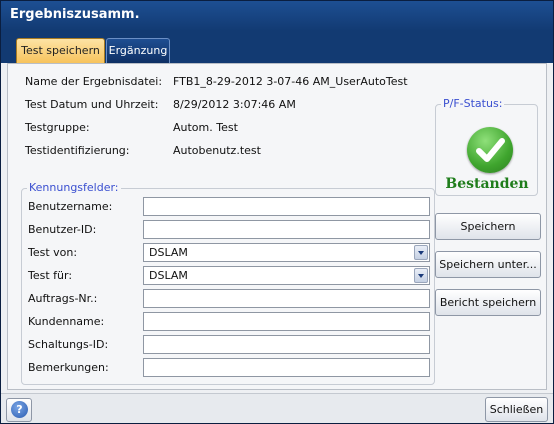  I want to click on order-number-field, so click(286, 298).